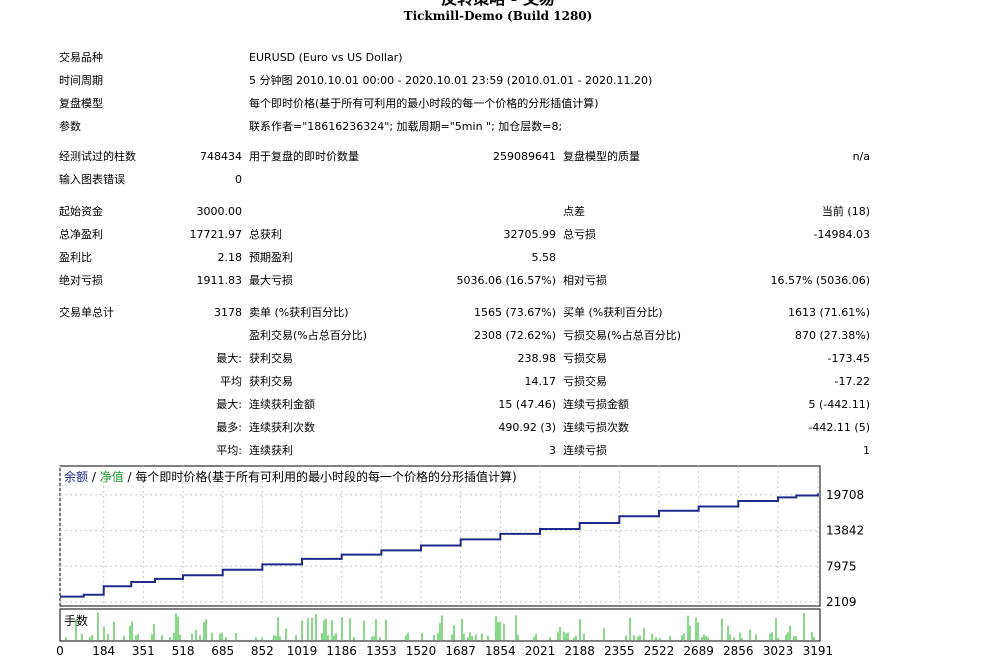 The height and width of the screenshot is (660, 996). Describe the element at coordinates (540, 651) in the screenshot. I see `x-tick-label: 2021` at that location.